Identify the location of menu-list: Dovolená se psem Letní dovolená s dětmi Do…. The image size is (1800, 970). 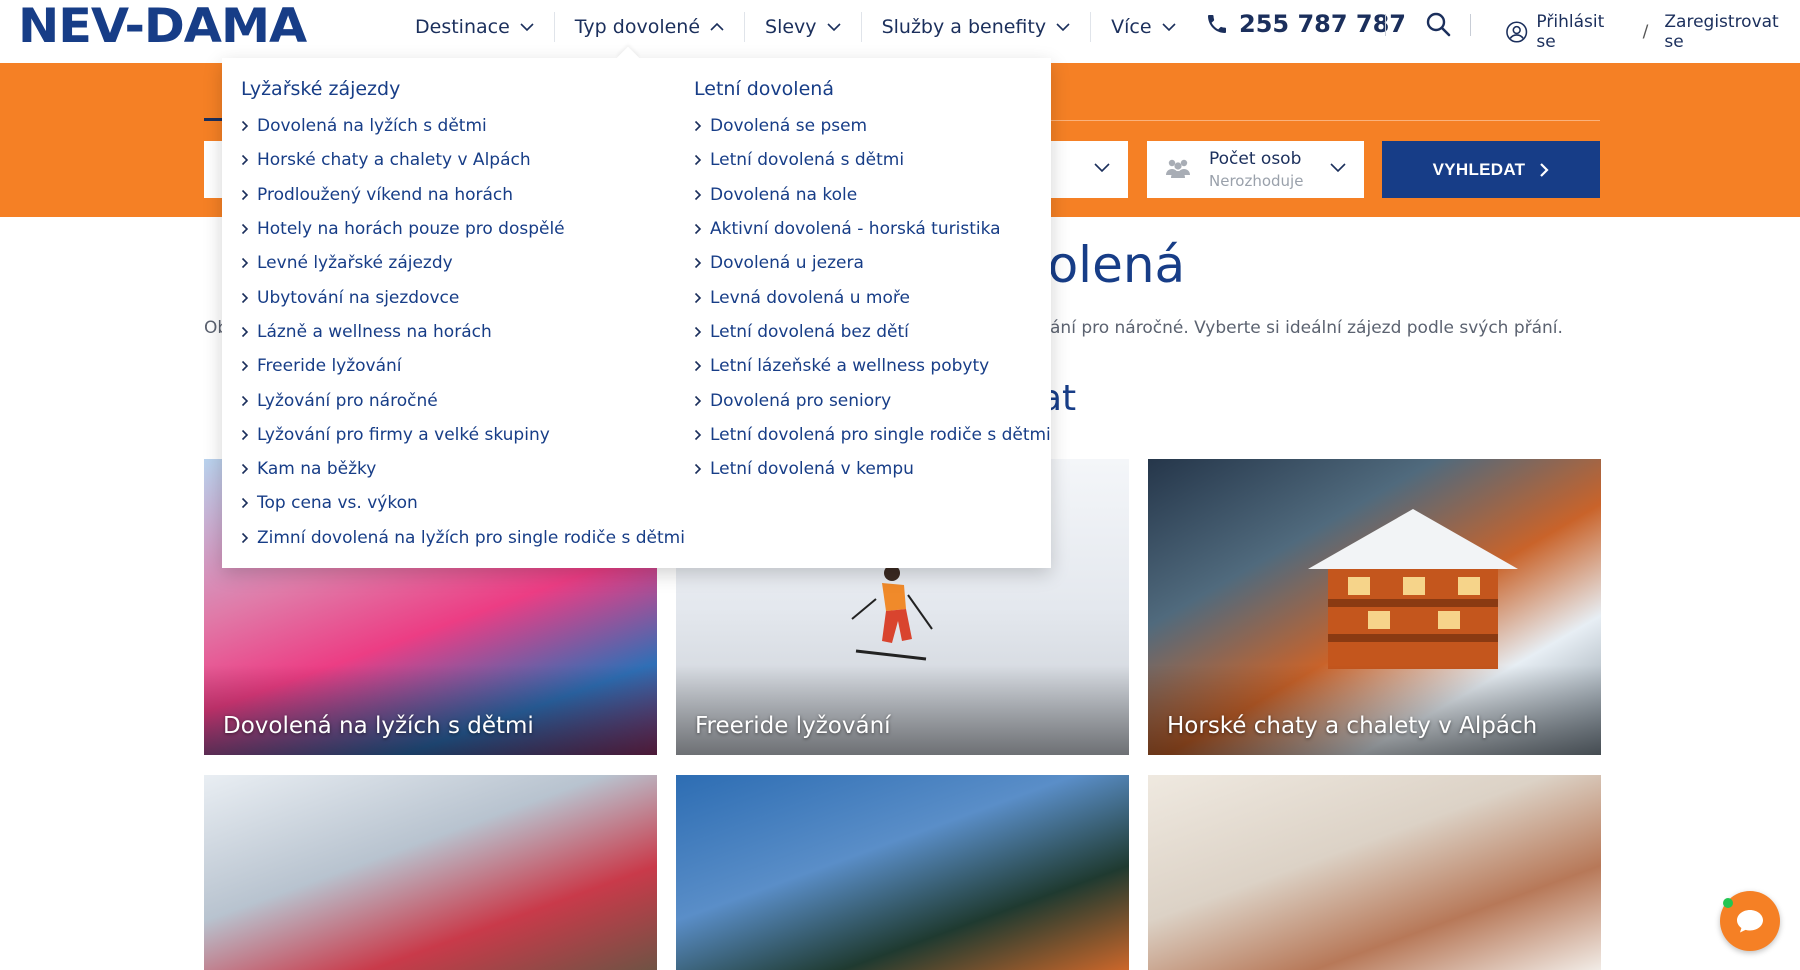
(872, 297).